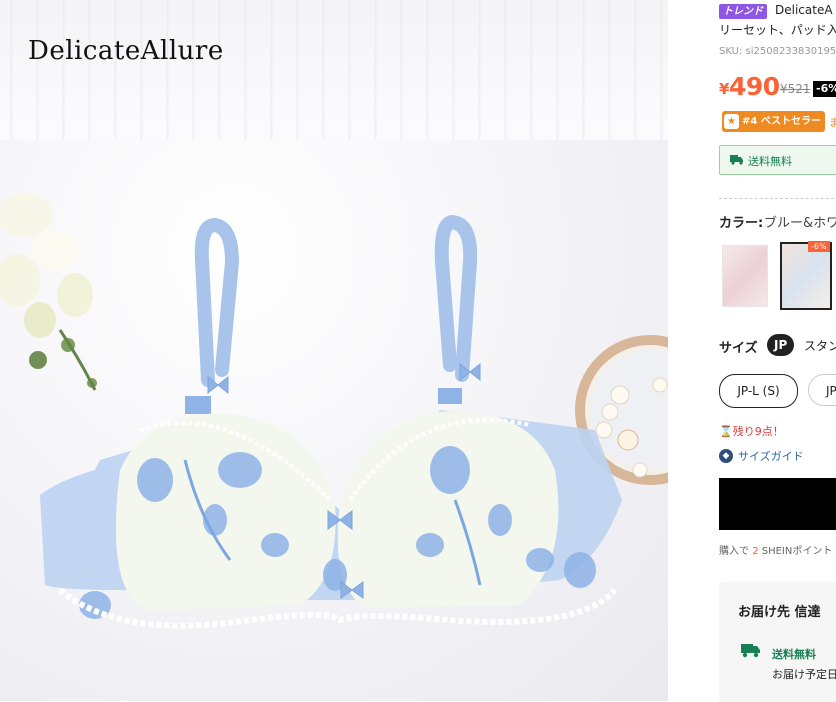  I want to click on size-guide-icon: ◆, so click(726, 456).